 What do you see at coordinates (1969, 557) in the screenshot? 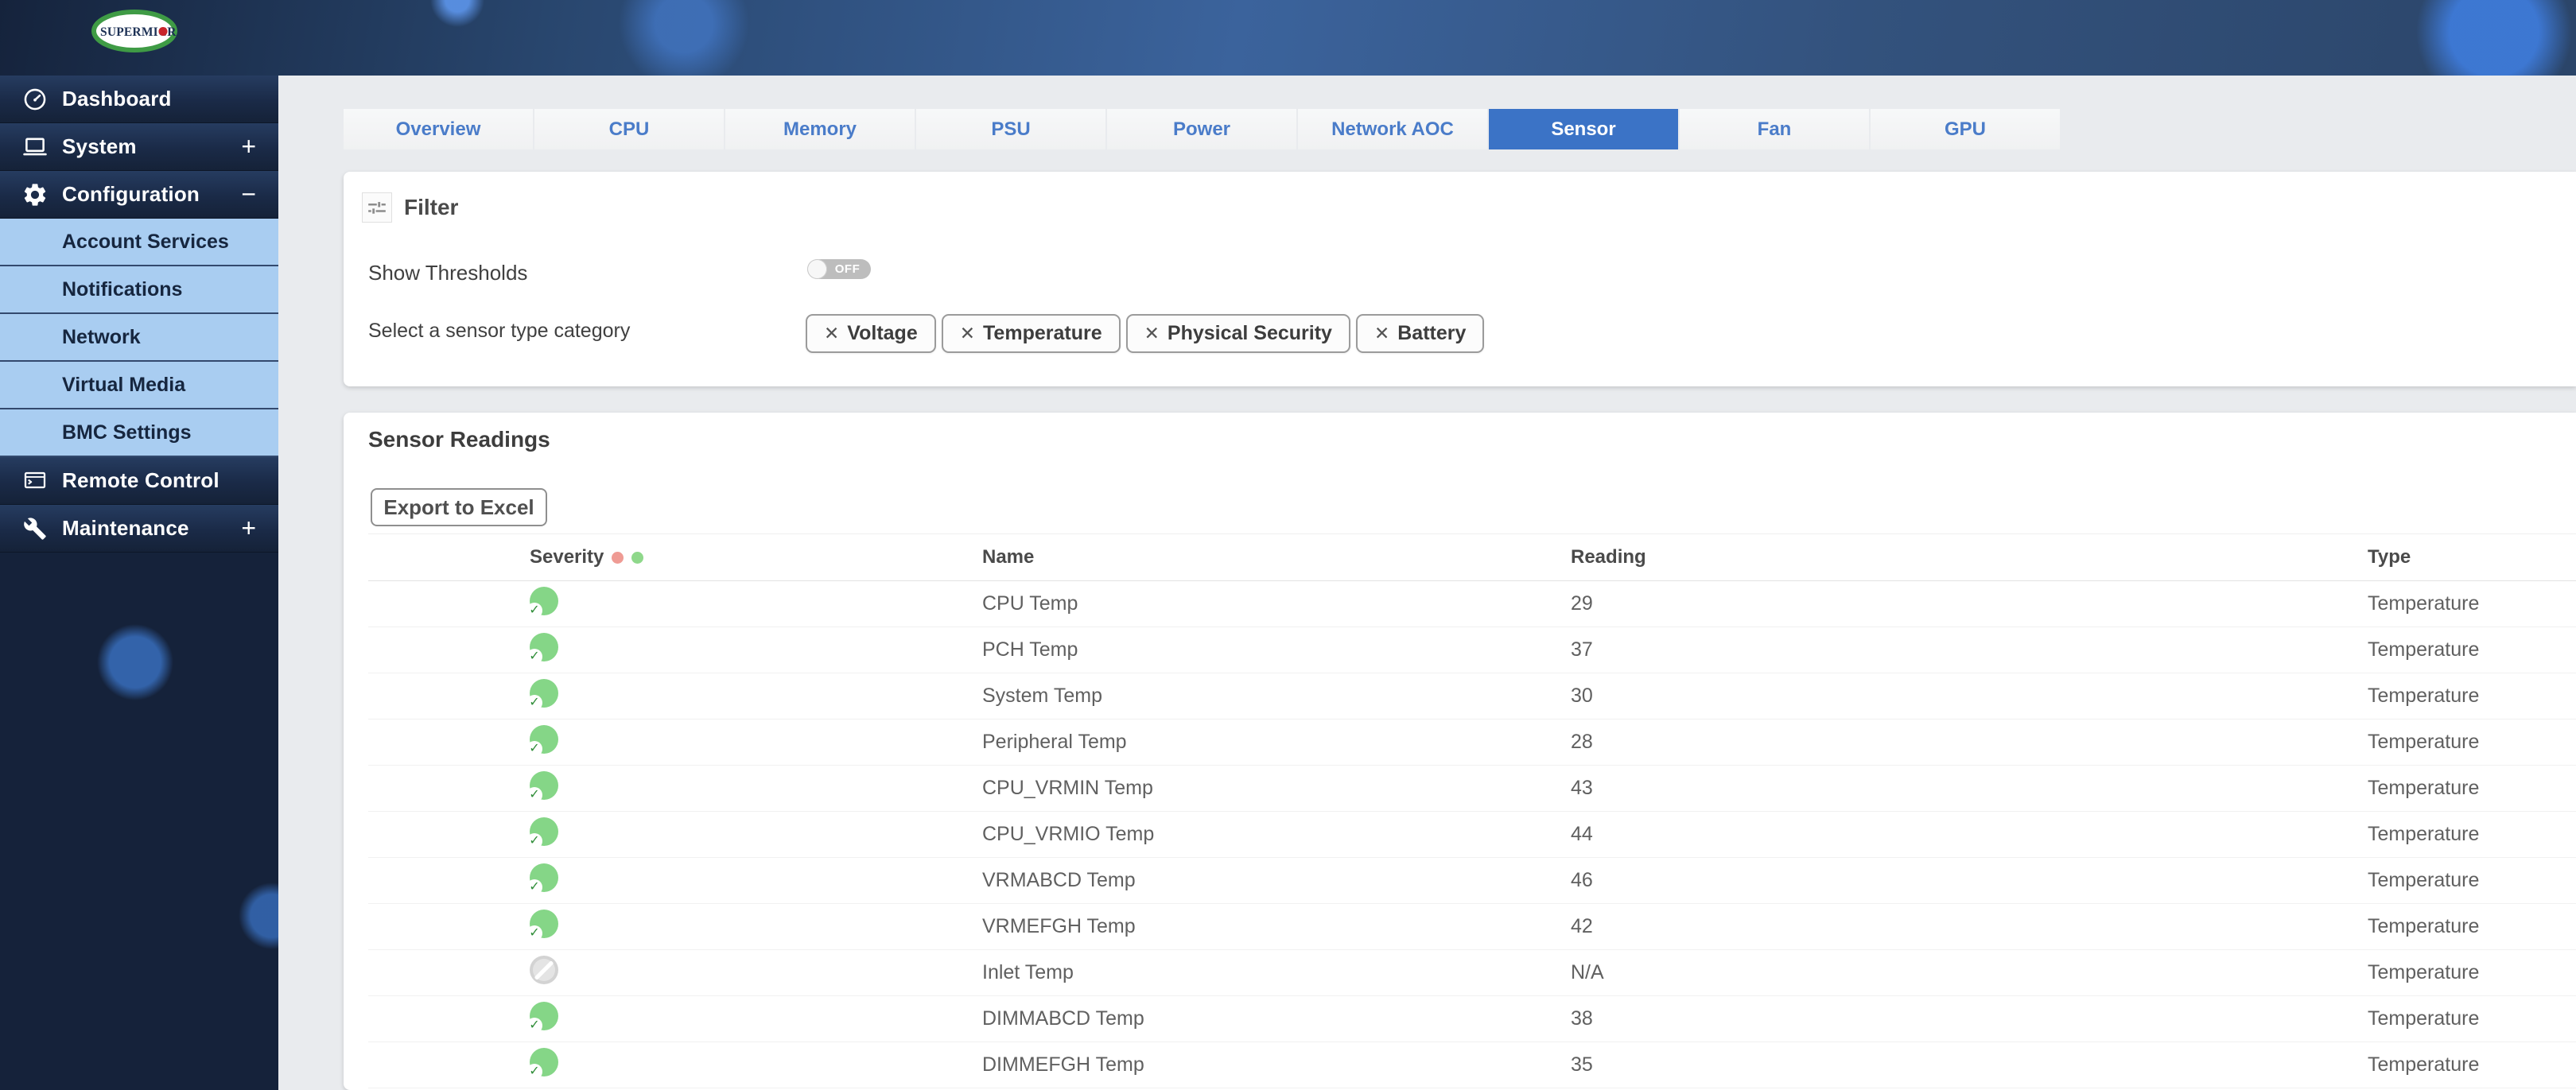
I see `column-header-reading: Reading` at bounding box center [1969, 557].